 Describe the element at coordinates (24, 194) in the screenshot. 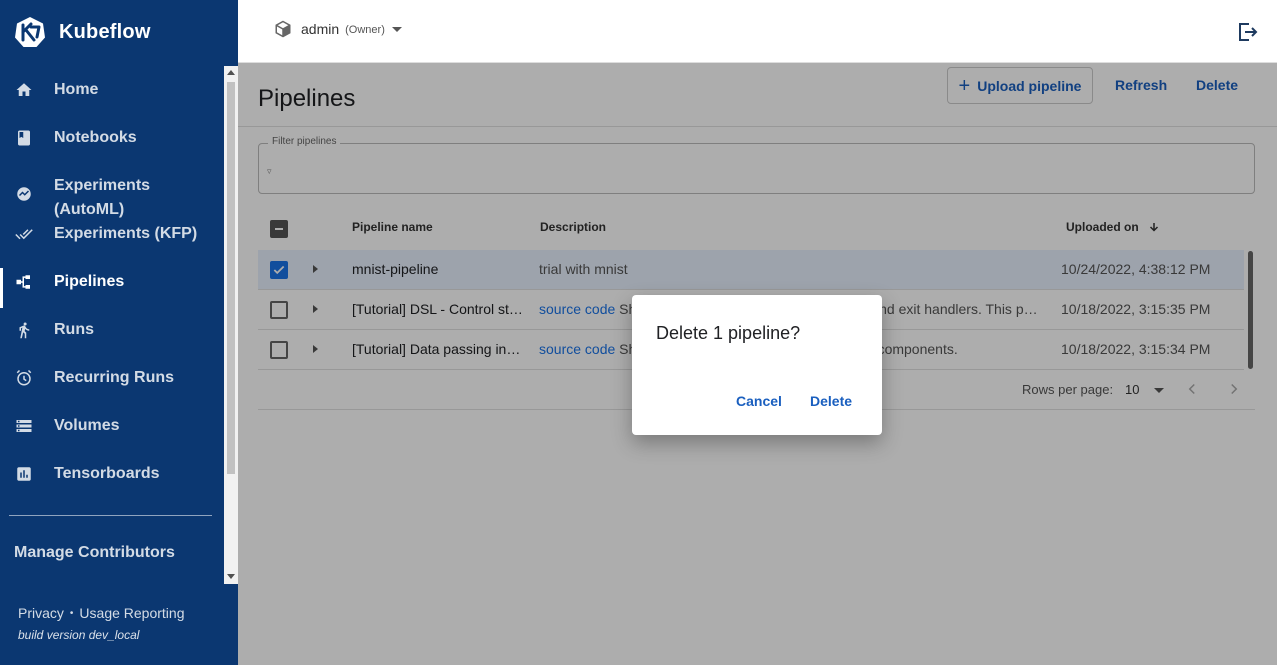

I see `automl-icon` at that location.